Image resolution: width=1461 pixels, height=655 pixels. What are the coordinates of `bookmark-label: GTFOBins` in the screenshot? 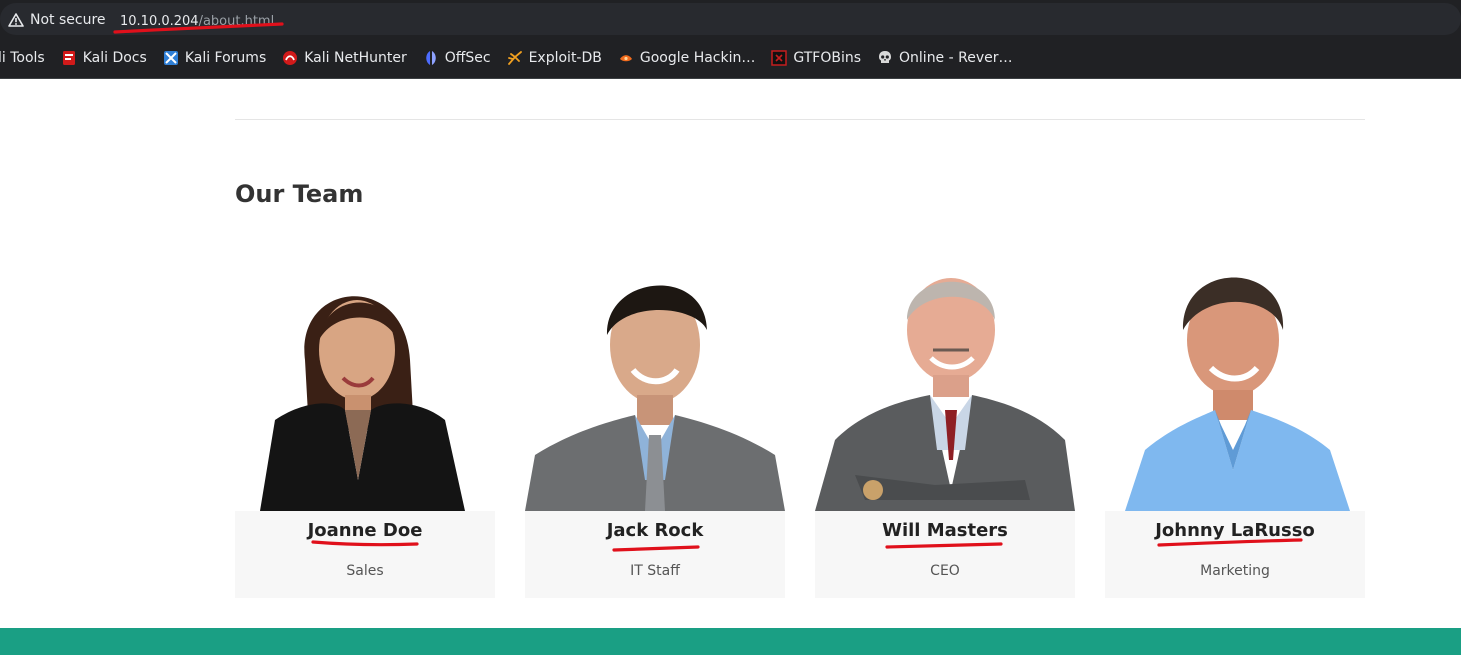 It's located at (827, 58).